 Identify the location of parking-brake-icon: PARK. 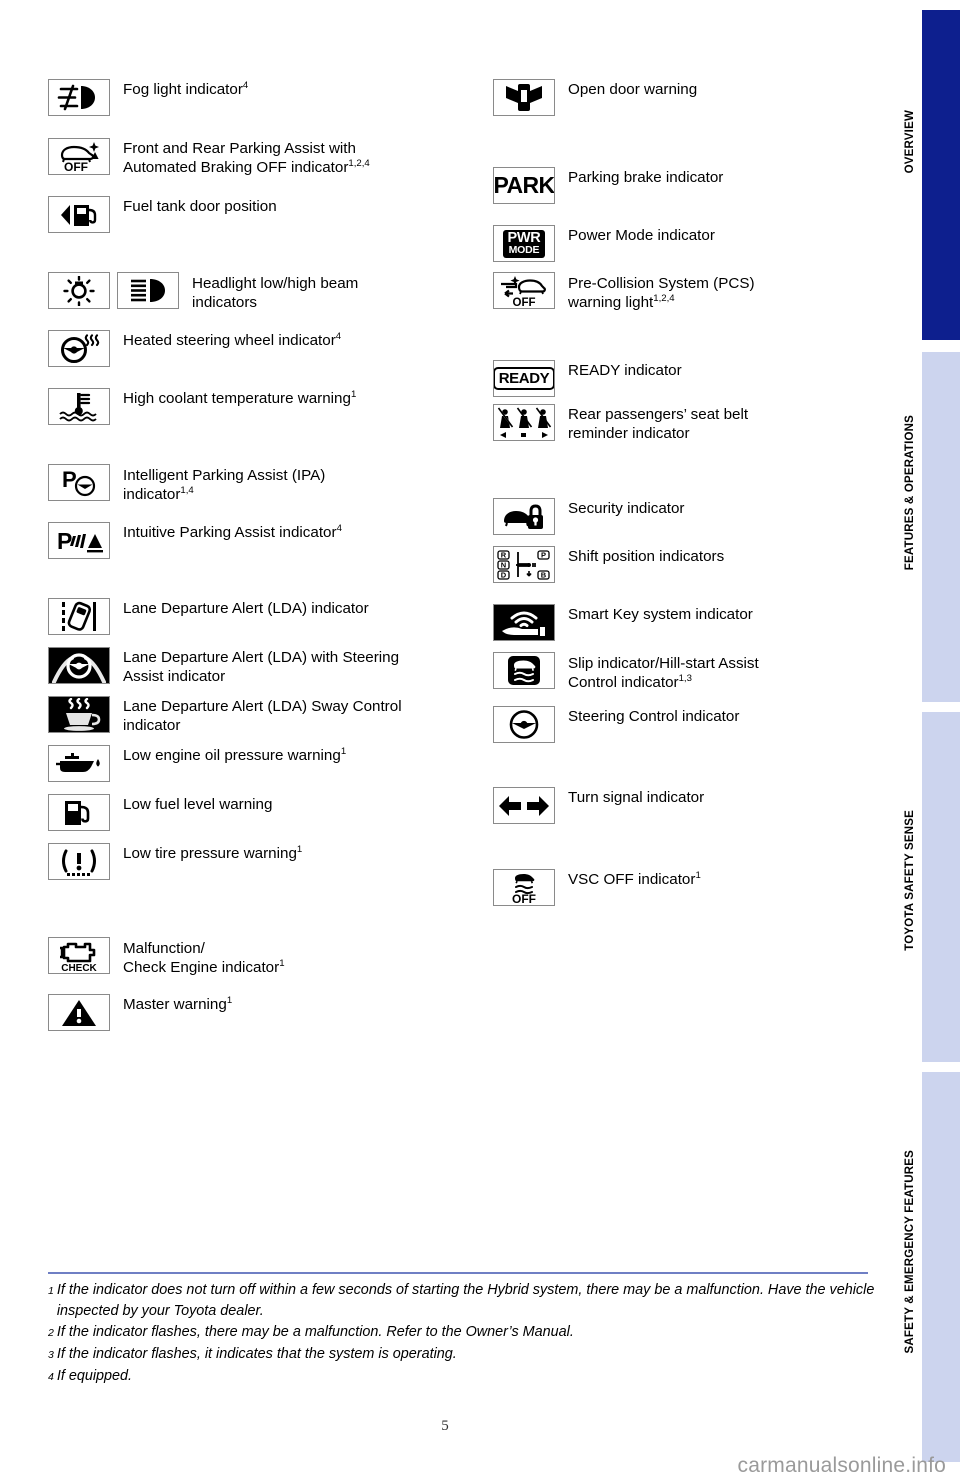
(524, 185).